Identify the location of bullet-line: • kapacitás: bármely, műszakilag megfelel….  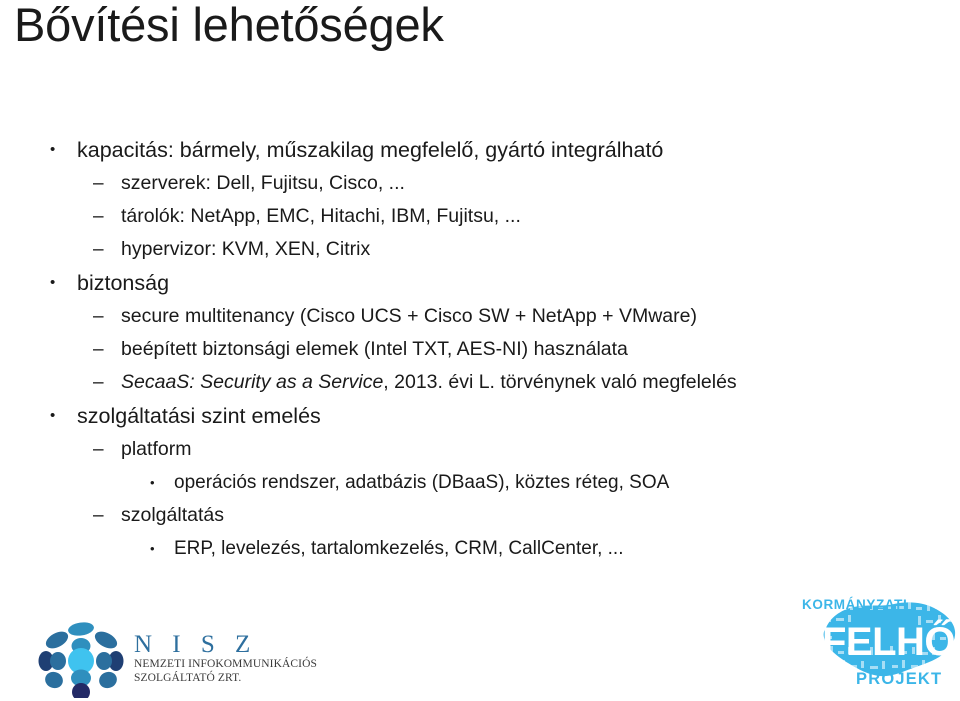
(470, 150).